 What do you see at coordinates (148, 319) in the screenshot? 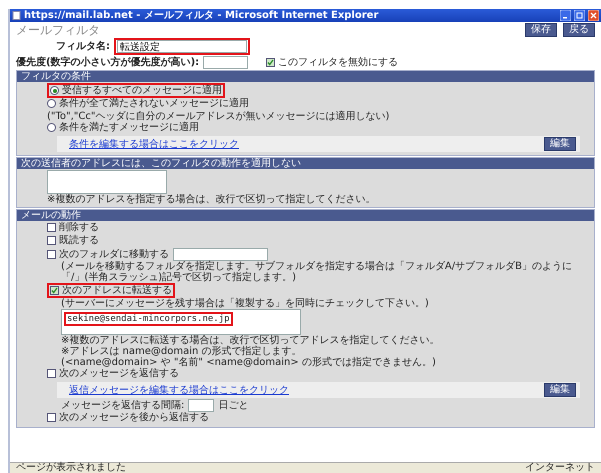
I see `address-value: sekine@sendai-mincorpors.ne.jp` at bounding box center [148, 319].